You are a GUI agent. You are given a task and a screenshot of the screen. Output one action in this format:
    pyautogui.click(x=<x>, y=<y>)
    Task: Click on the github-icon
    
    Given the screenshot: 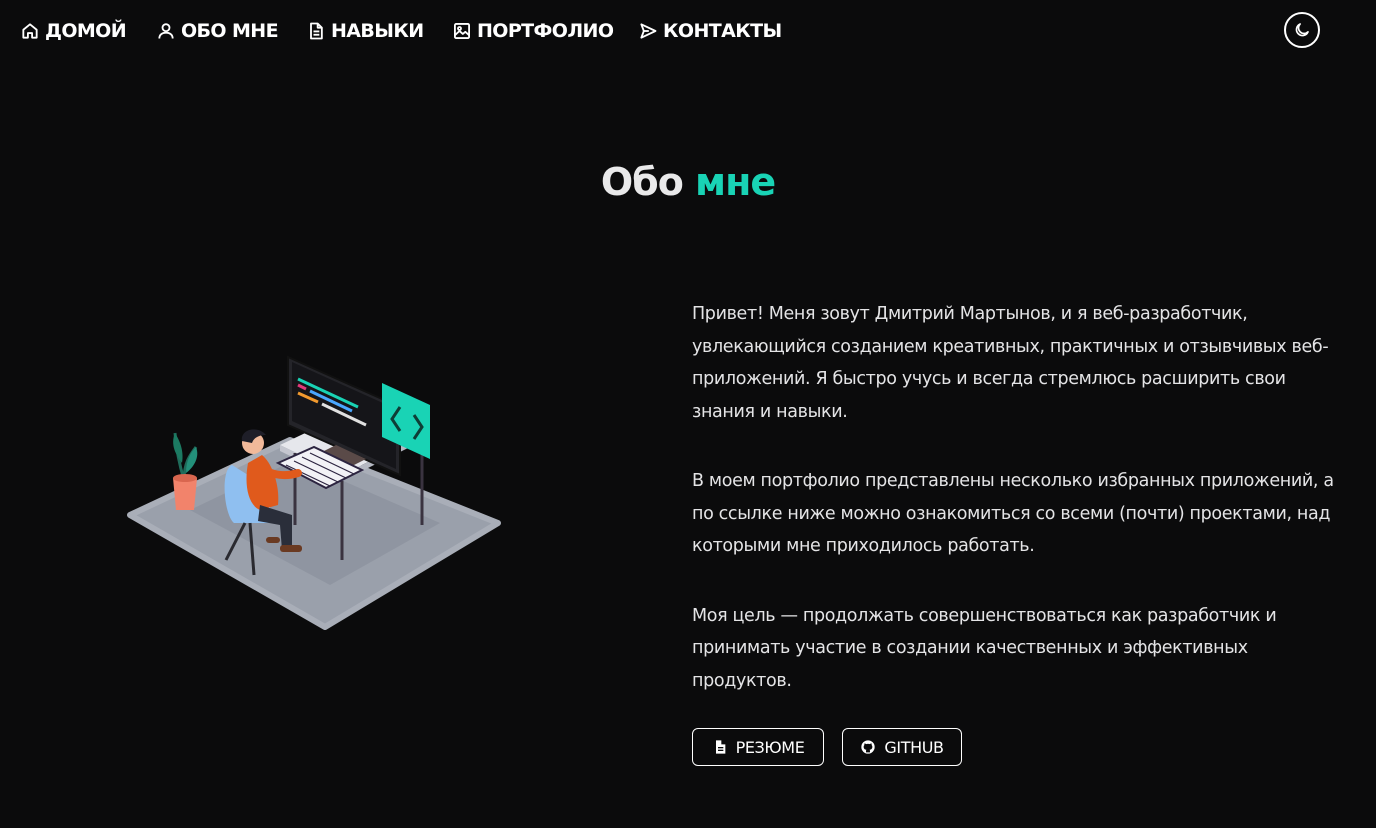 What is the action you would take?
    pyautogui.click(x=868, y=747)
    